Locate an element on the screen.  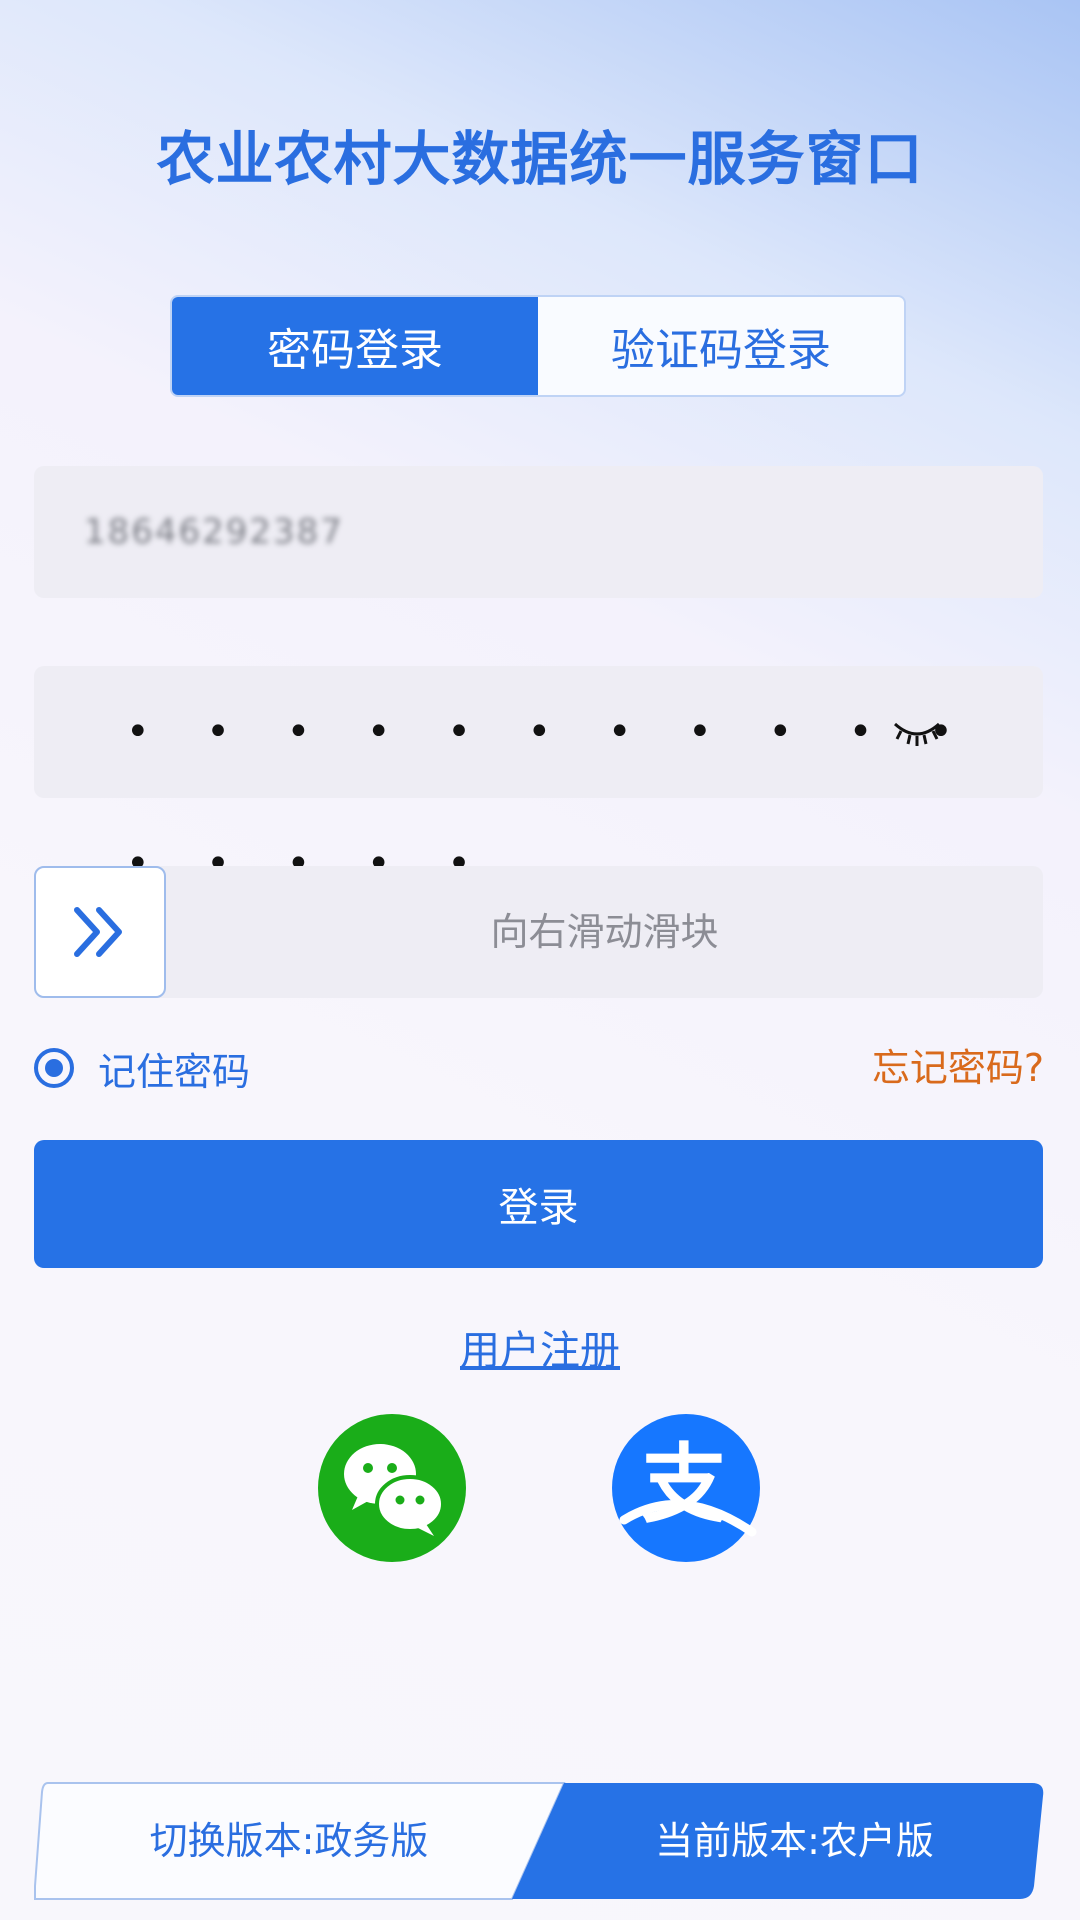
double-chevron-right-icon is located at coordinates (98, 932).